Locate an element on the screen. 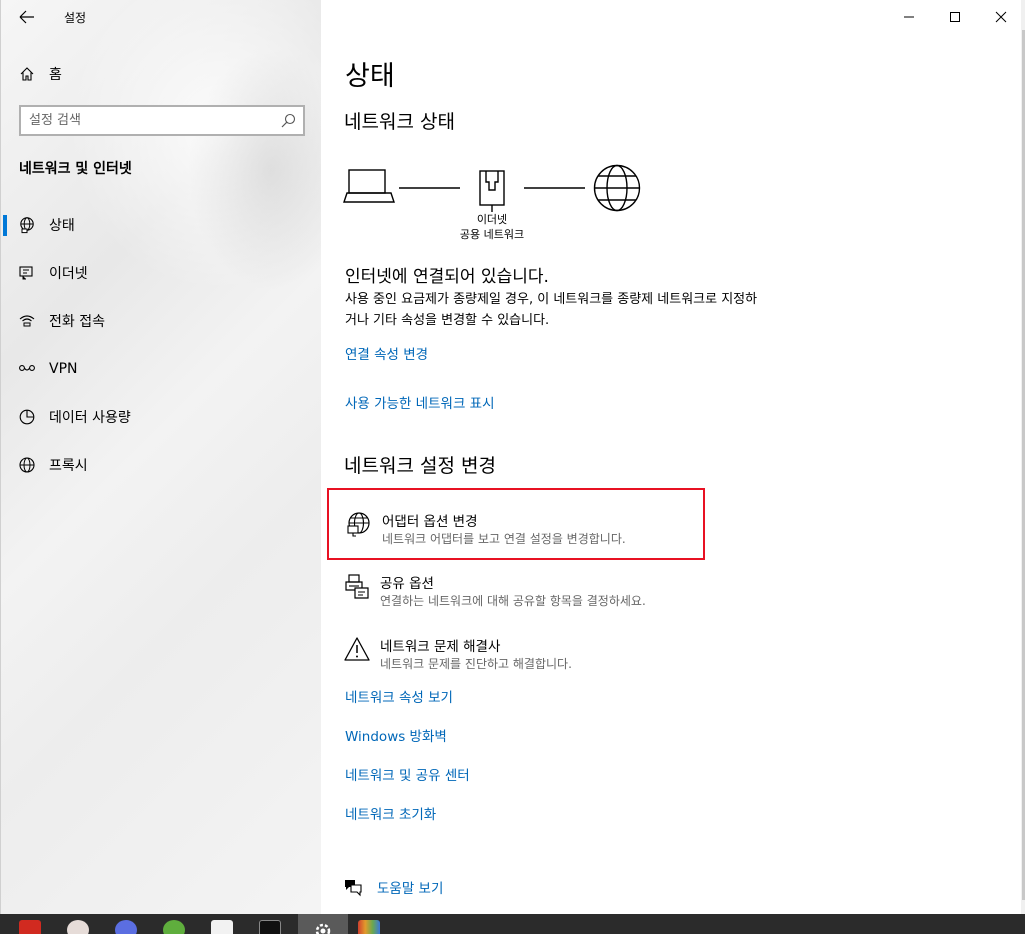 This screenshot has height=934, width=1025. network-sharing-center-link: 네트워크 및 공유 센터 is located at coordinates (407, 774).